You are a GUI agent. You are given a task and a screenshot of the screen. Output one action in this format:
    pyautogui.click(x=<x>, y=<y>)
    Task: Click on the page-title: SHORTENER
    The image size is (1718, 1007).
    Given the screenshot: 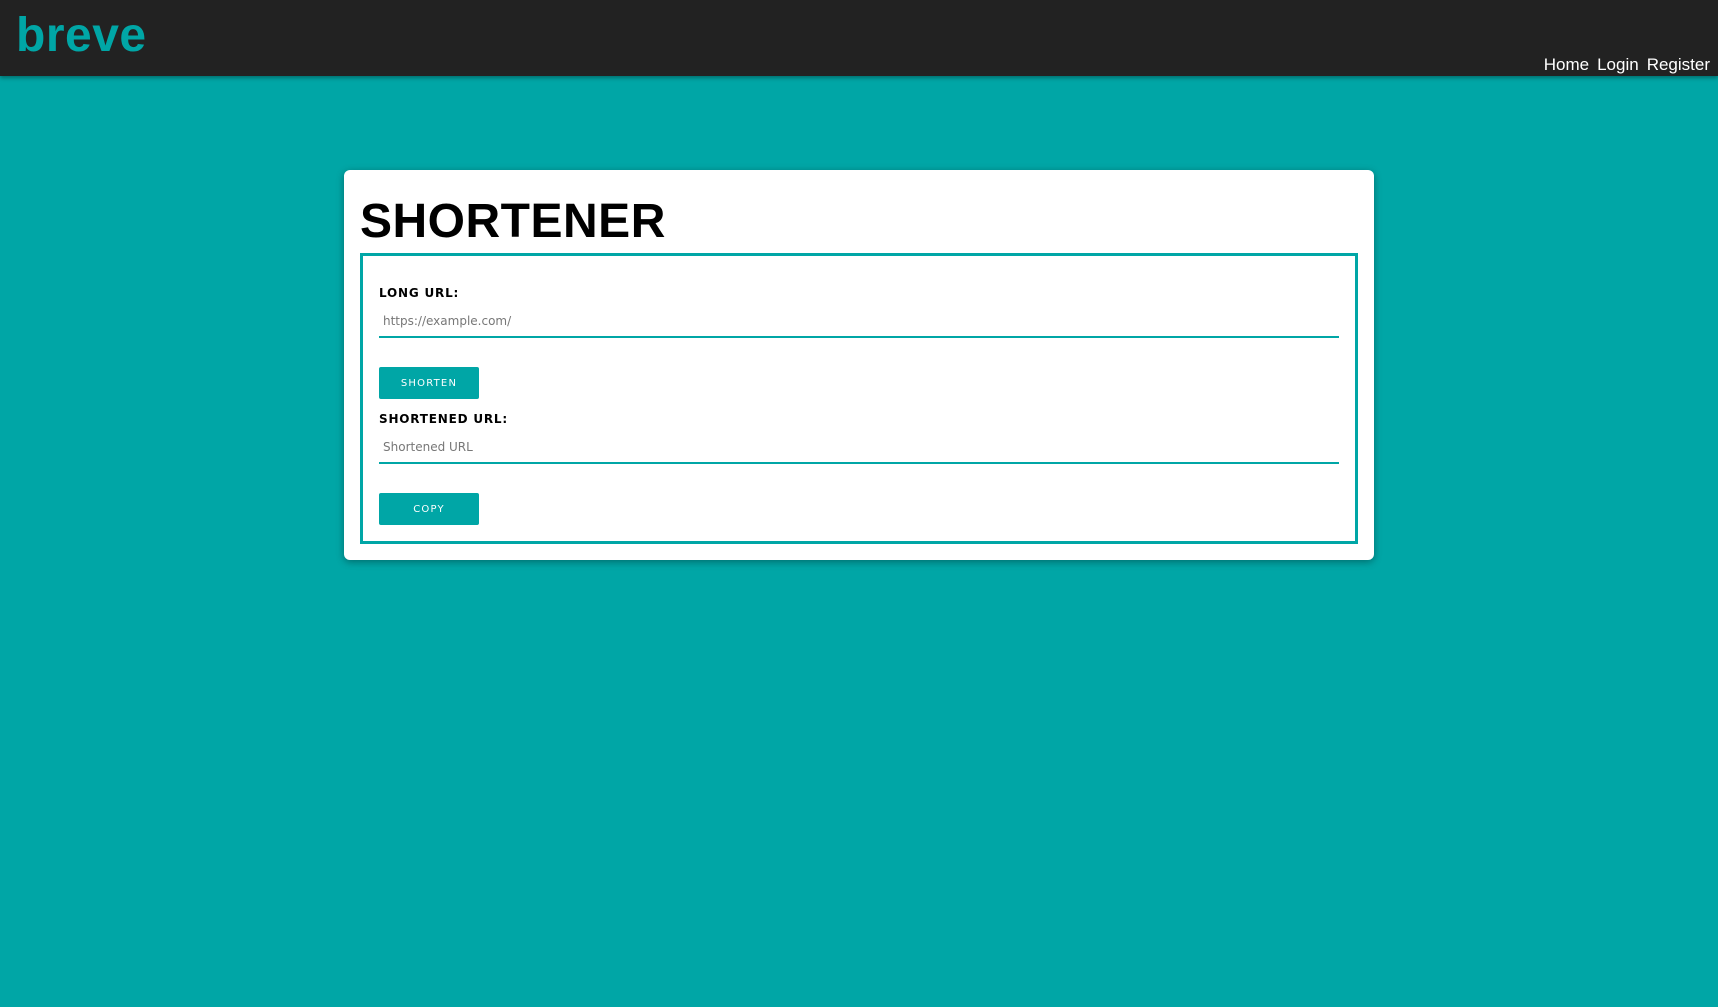 What is the action you would take?
    pyautogui.click(x=513, y=221)
    